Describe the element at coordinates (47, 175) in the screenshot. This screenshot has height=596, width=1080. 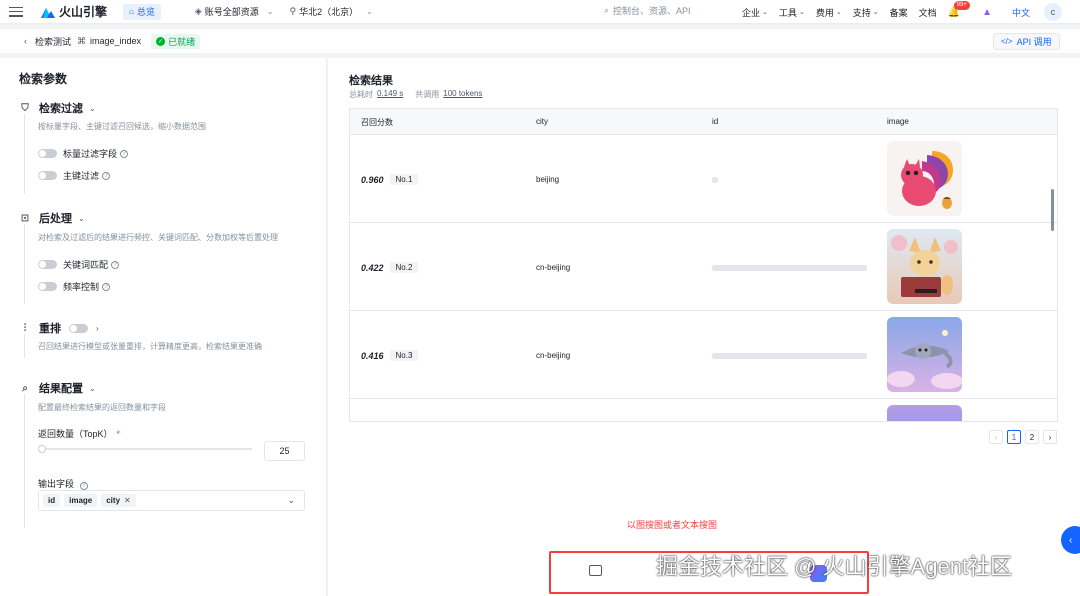
I see `pk-filter-toggle` at that location.